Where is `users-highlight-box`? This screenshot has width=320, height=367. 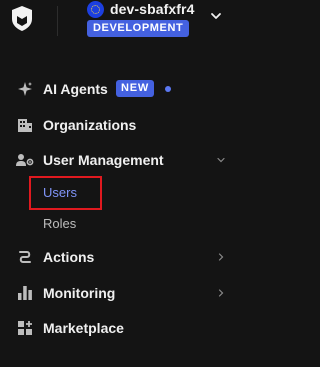
users-highlight-box is located at coordinates (65, 193).